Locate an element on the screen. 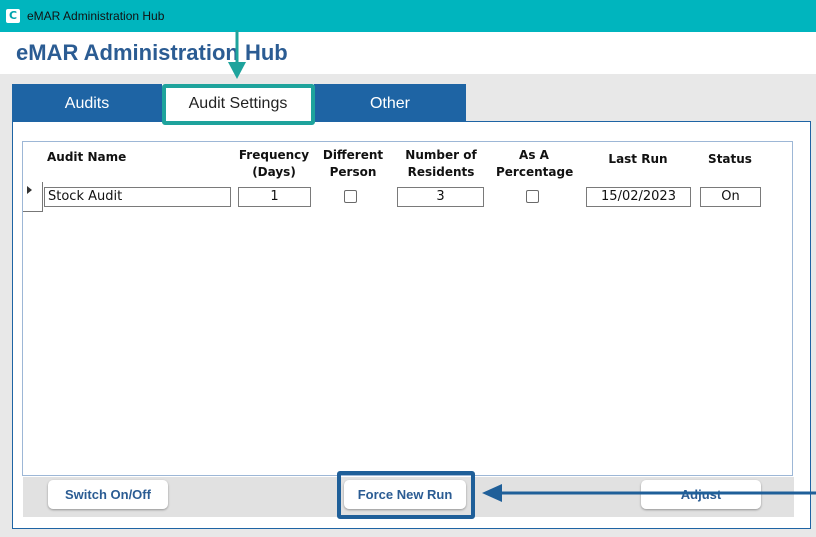  column-header-different-person: Different Person is located at coordinates (353, 163).